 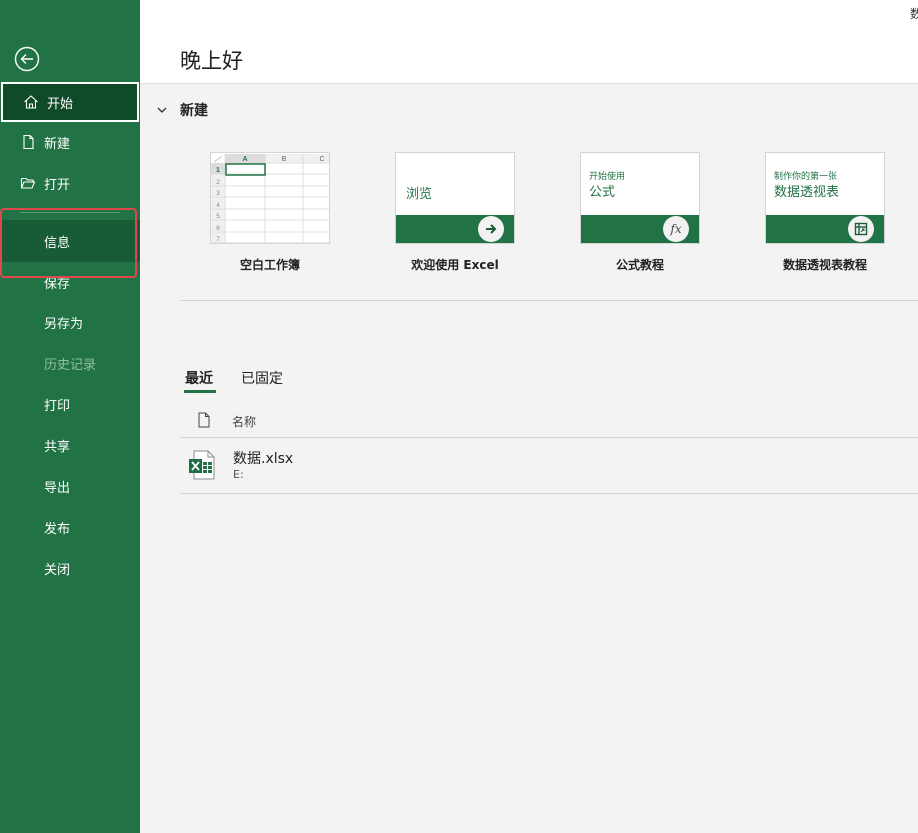 What do you see at coordinates (204, 420) in the screenshot?
I see `document-icon` at bounding box center [204, 420].